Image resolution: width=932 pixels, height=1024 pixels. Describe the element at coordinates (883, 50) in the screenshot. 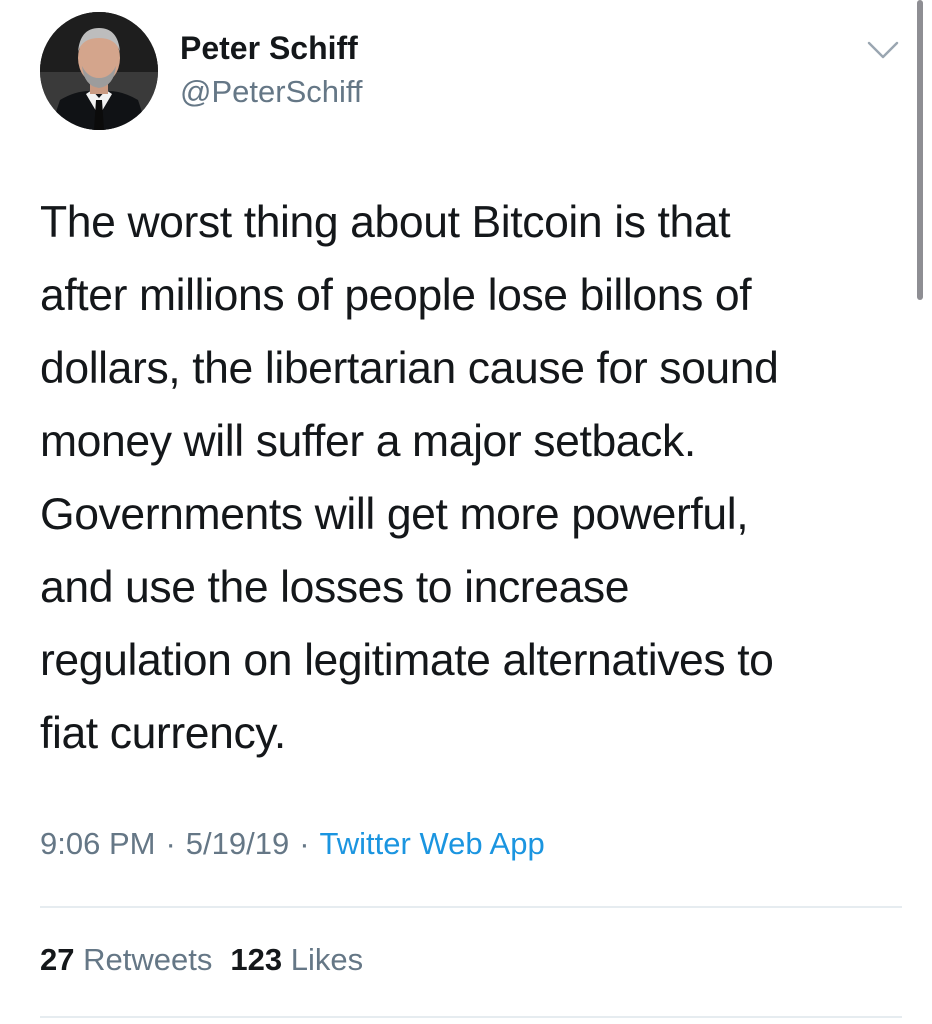

I see `chevron-down-icon` at that location.